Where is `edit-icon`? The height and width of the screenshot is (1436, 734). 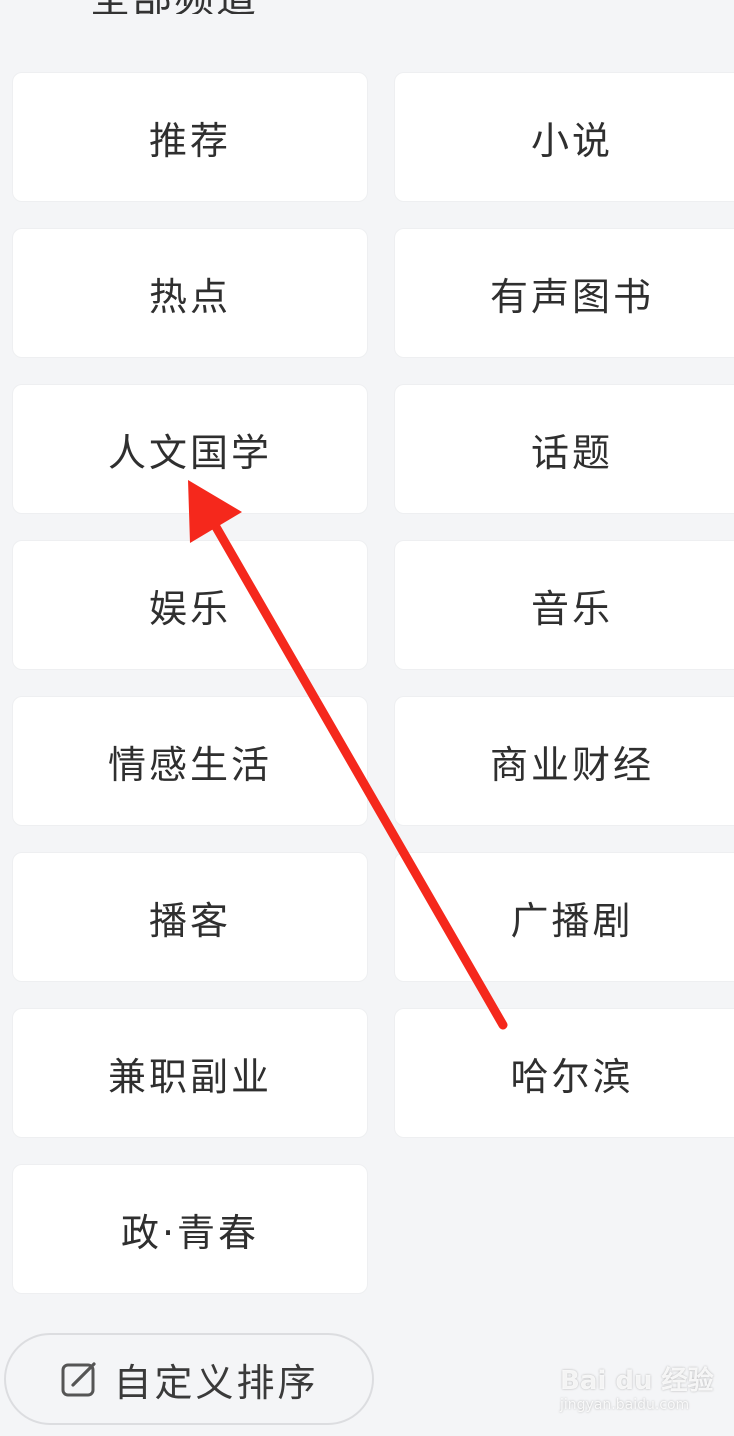
edit-icon is located at coordinates (79, 1379).